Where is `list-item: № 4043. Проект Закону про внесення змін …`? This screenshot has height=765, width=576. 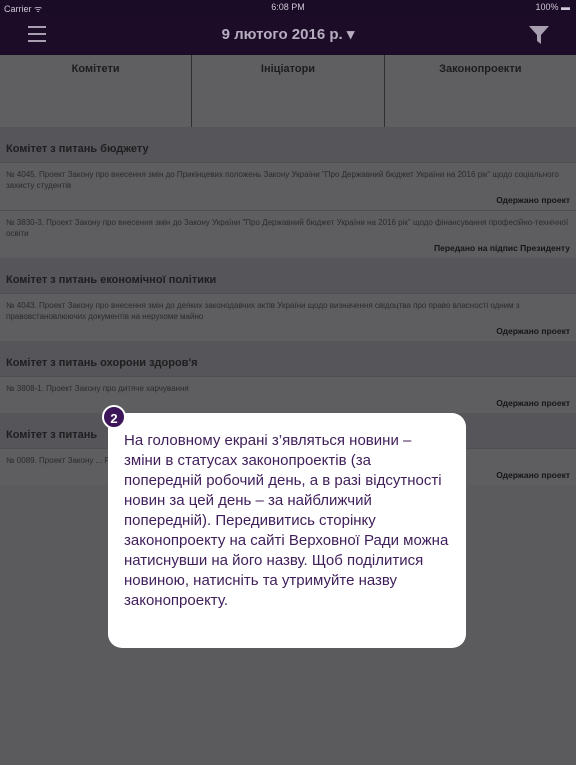
list-item: № 4043. Проект Закону про внесення змін … is located at coordinates (288, 317).